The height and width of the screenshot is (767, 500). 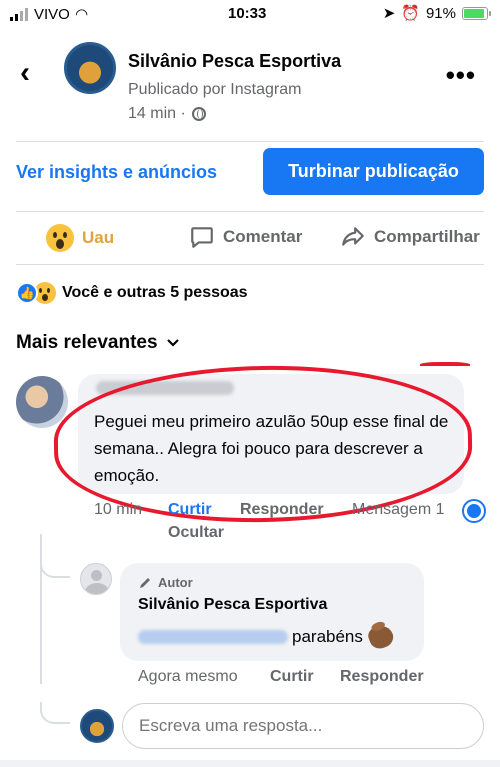 What do you see at coordinates (282, 510) in the screenshot?
I see `comment-reply-button: Responder` at bounding box center [282, 510].